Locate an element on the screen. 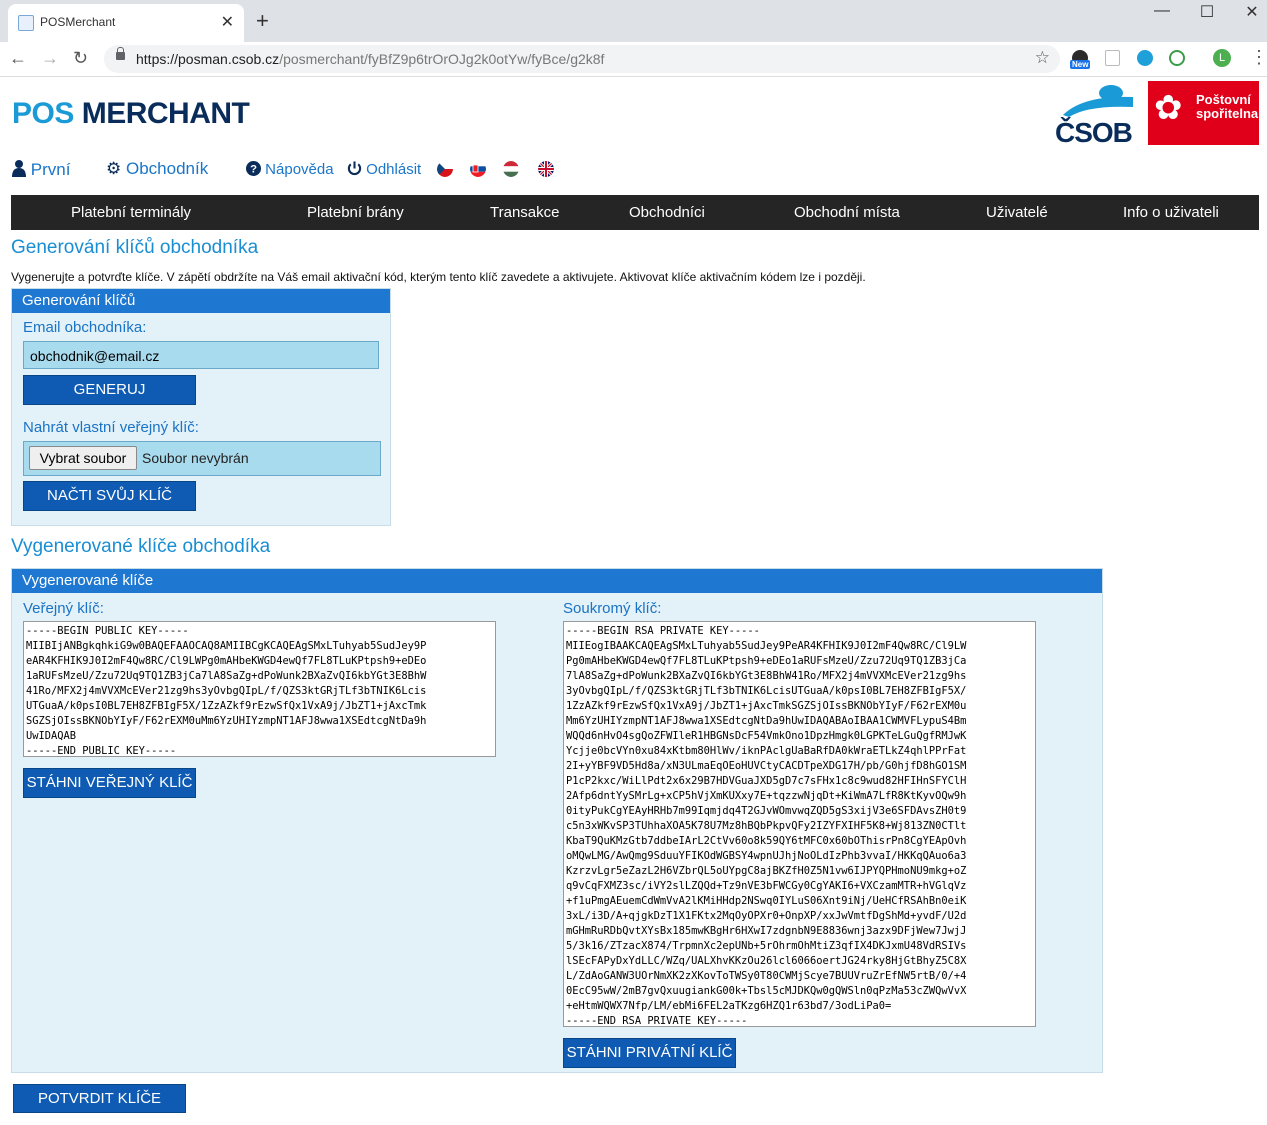 This screenshot has width=1267, height=1125. flag-cz-icon is located at coordinates (445, 169).